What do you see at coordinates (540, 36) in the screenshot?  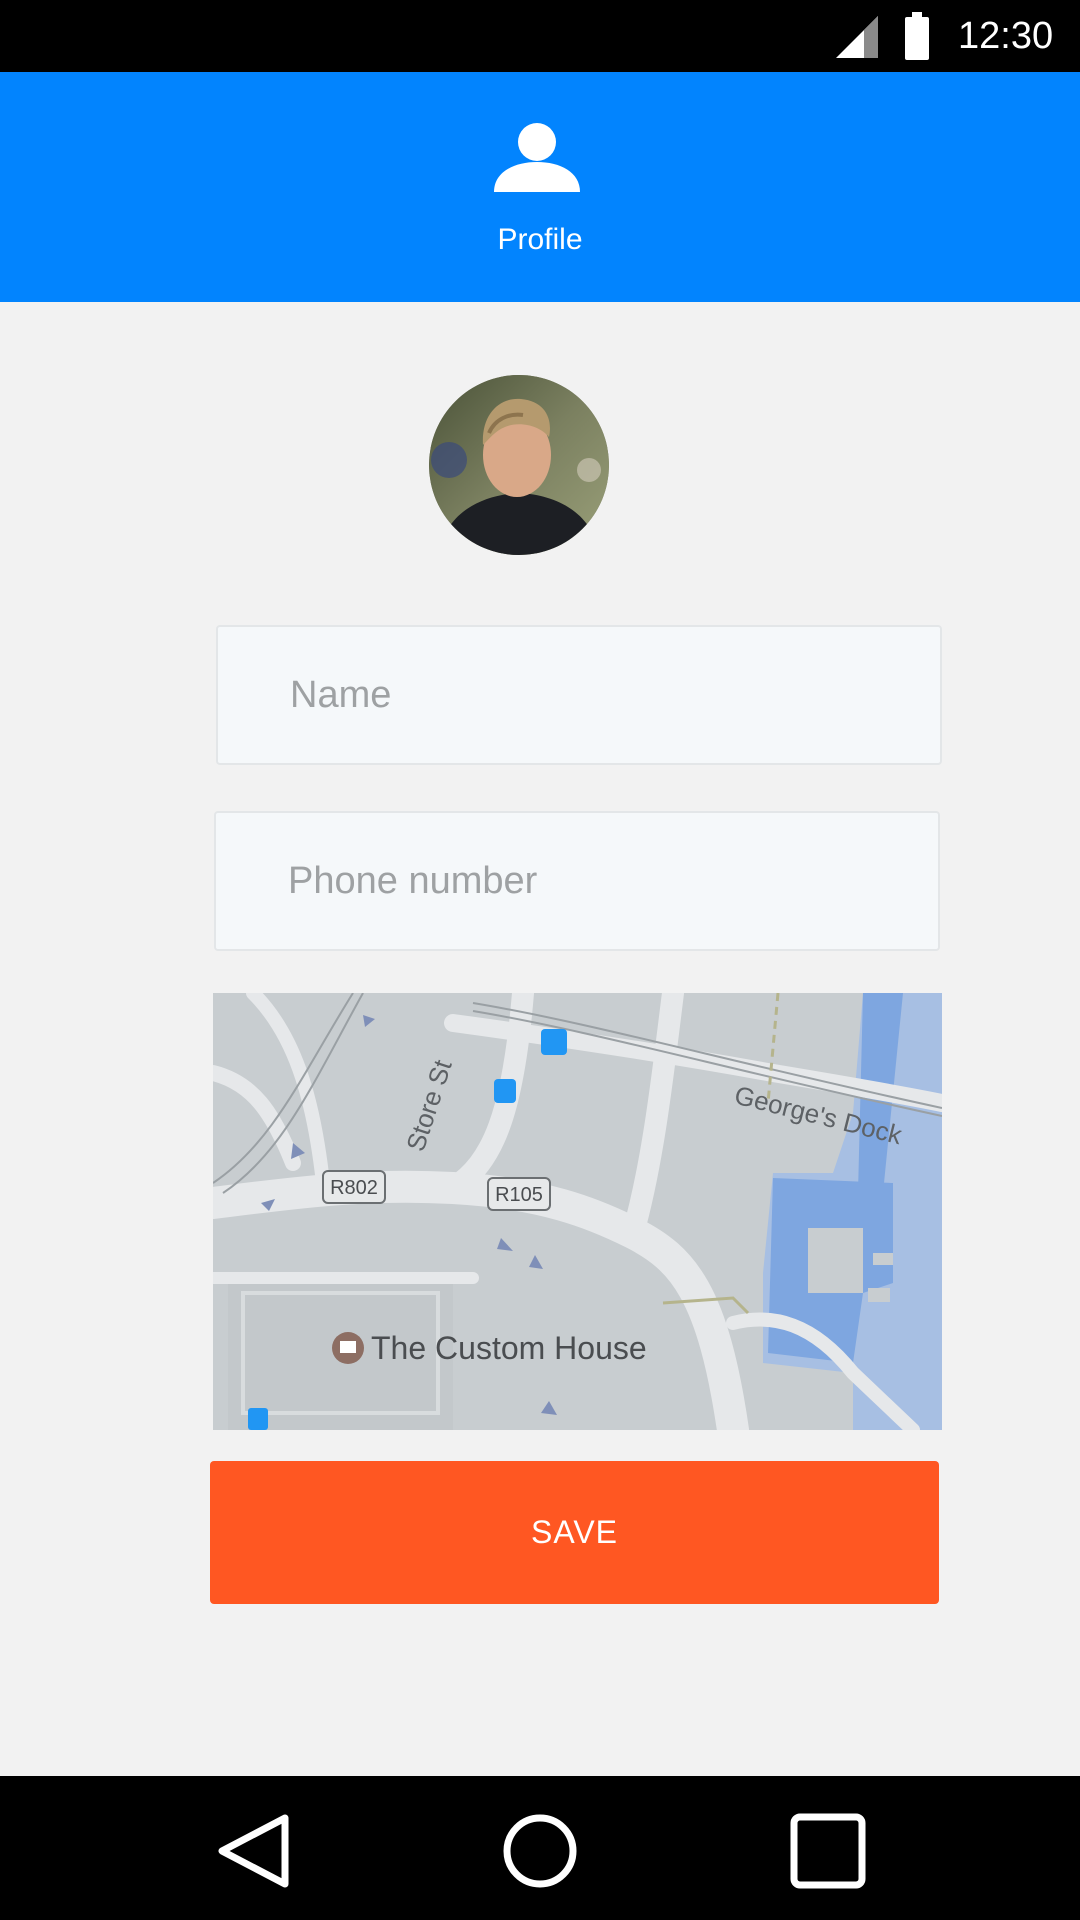 I see `status-bar: 12:30` at bounding box center [540, 36].